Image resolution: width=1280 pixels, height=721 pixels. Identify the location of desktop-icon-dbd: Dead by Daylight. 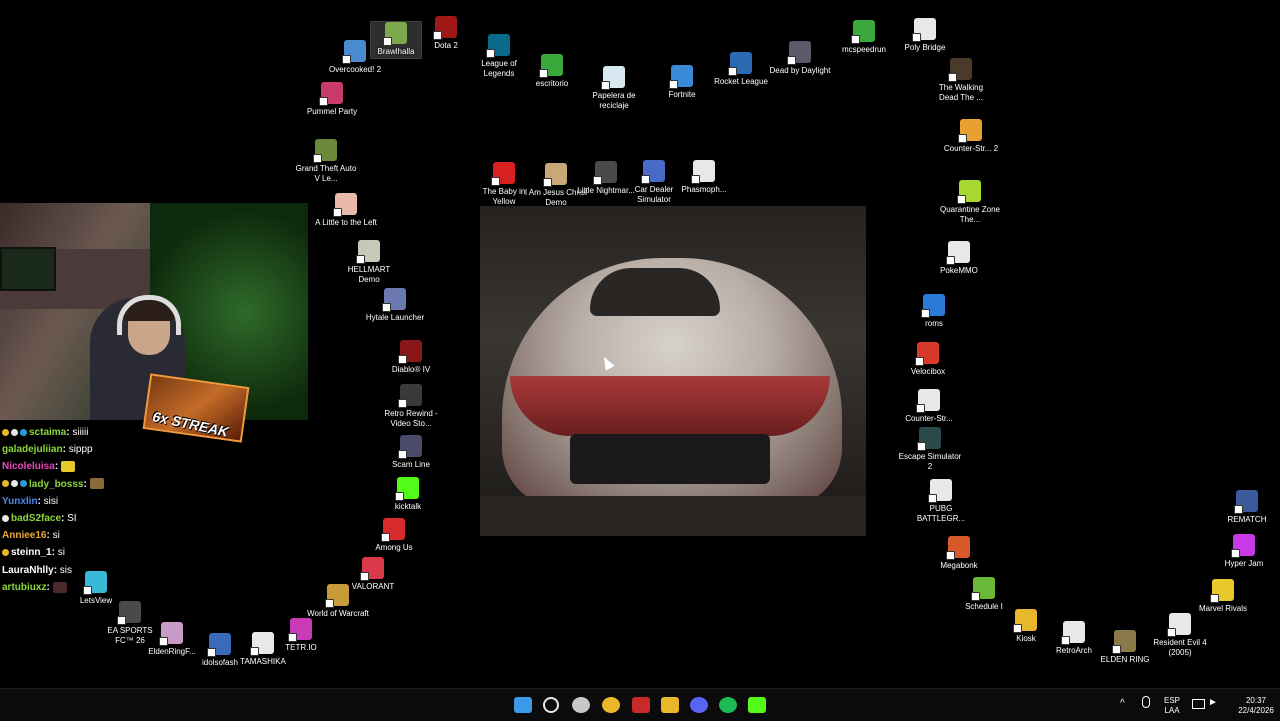
(800, 58).